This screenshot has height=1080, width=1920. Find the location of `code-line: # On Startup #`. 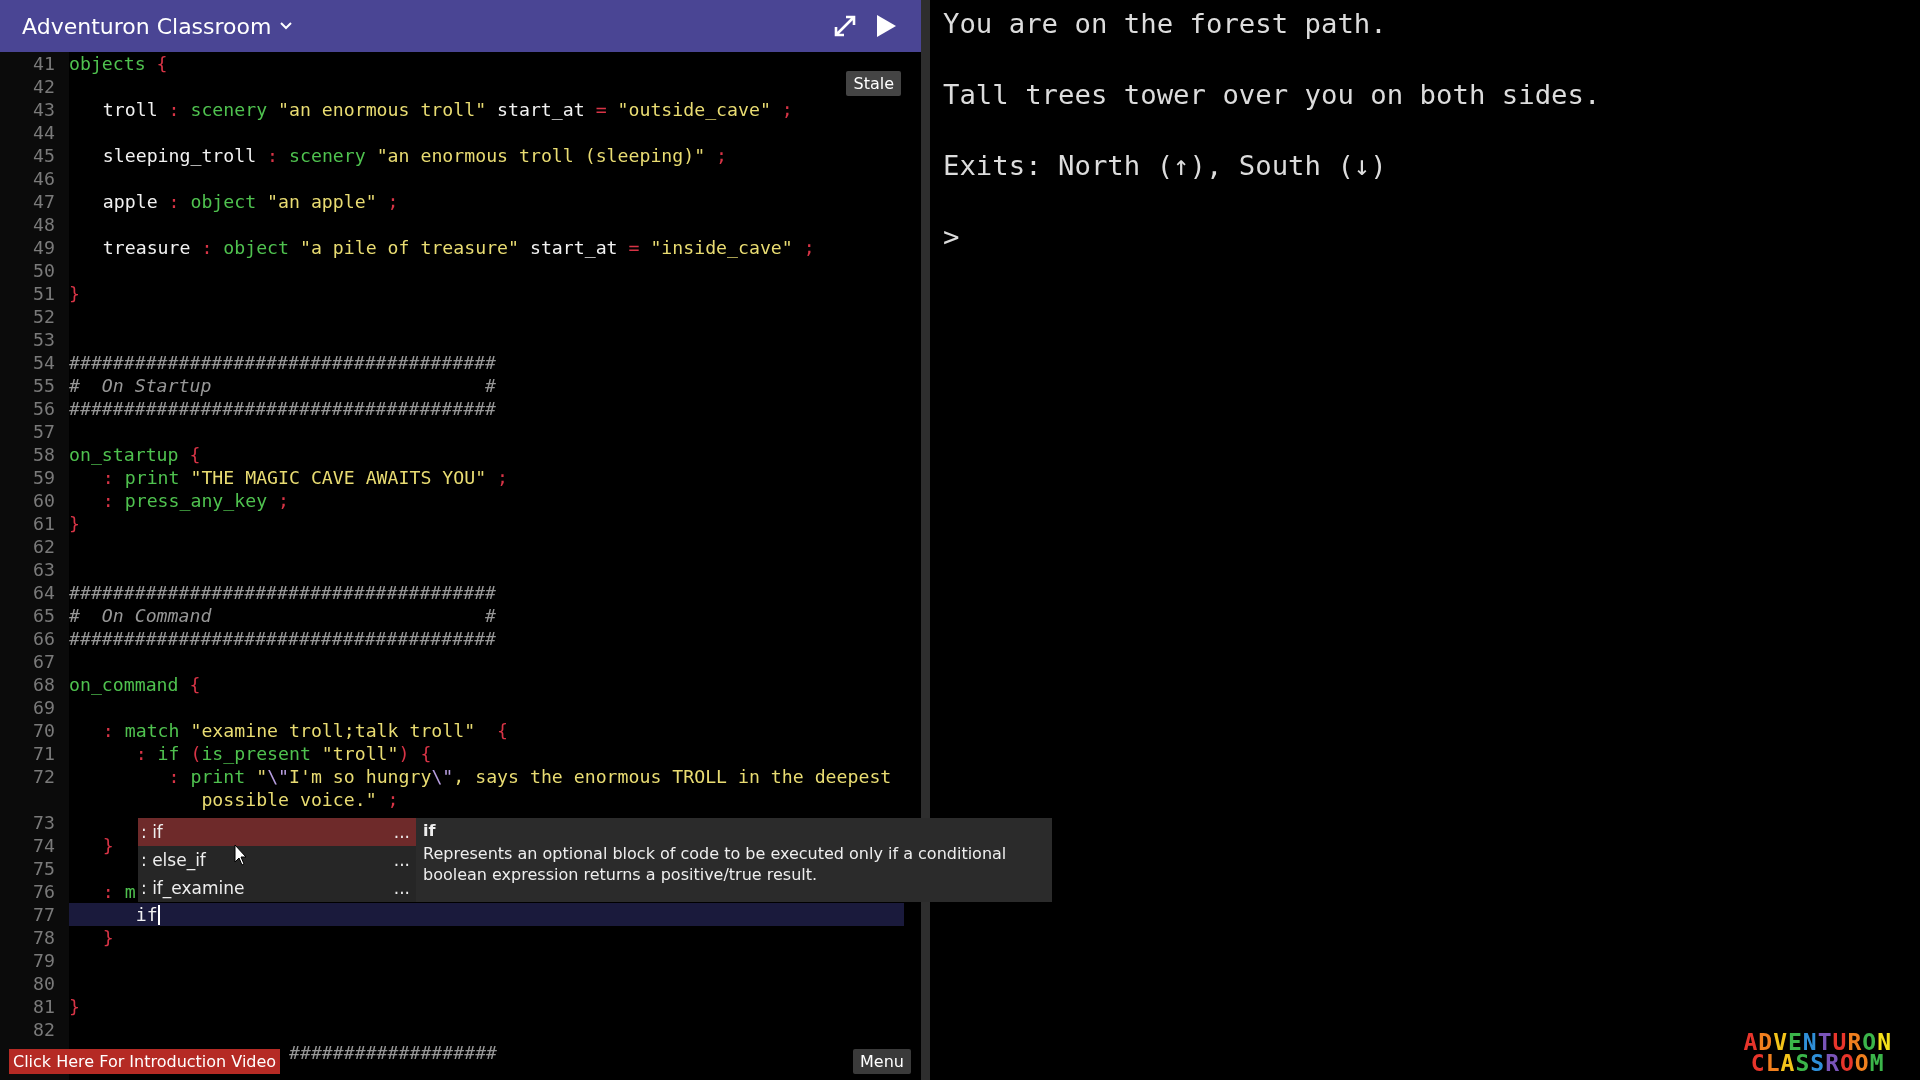

code-line: # On Startup # is located at coordinates (283, 385).